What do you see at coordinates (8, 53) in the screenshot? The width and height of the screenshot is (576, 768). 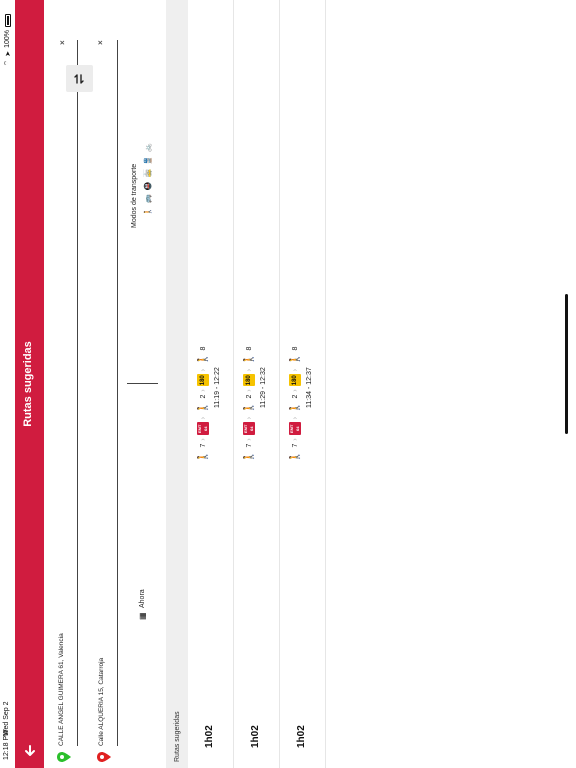 I see `location-icon: ➤` at bounding box center [8, 53].